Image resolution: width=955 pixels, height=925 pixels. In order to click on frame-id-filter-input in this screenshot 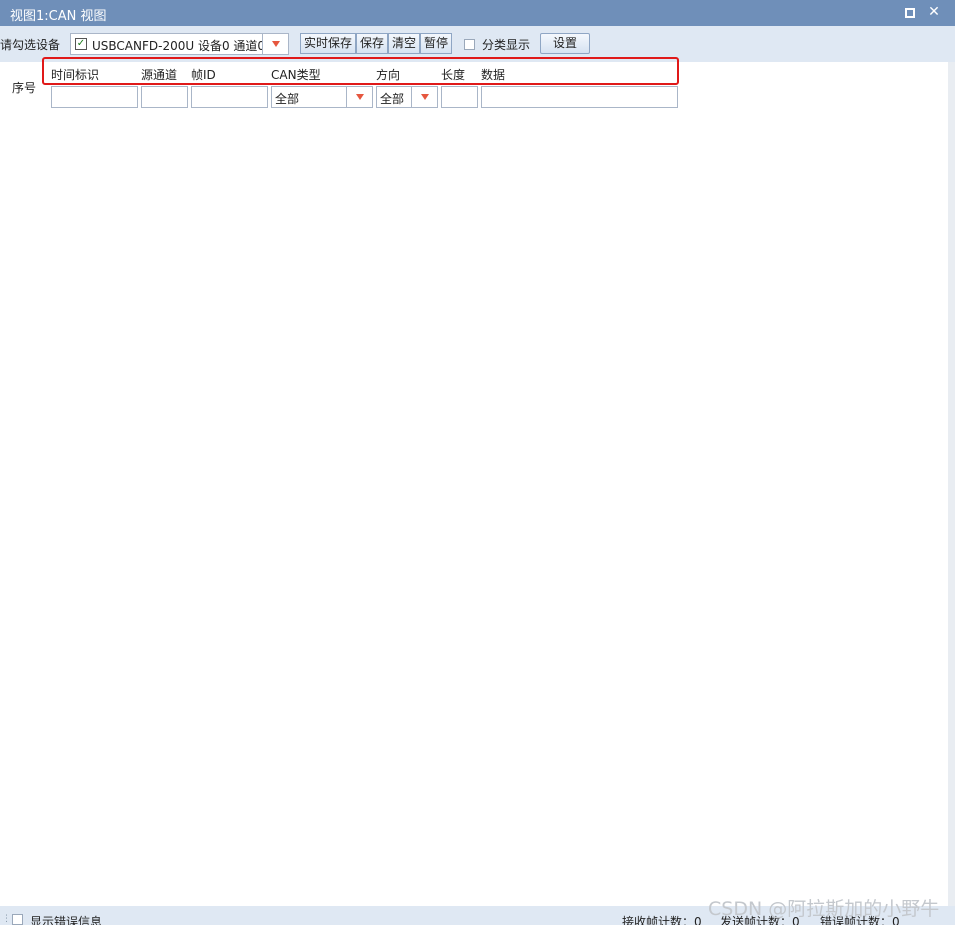, I will do `click(229, 97)`.